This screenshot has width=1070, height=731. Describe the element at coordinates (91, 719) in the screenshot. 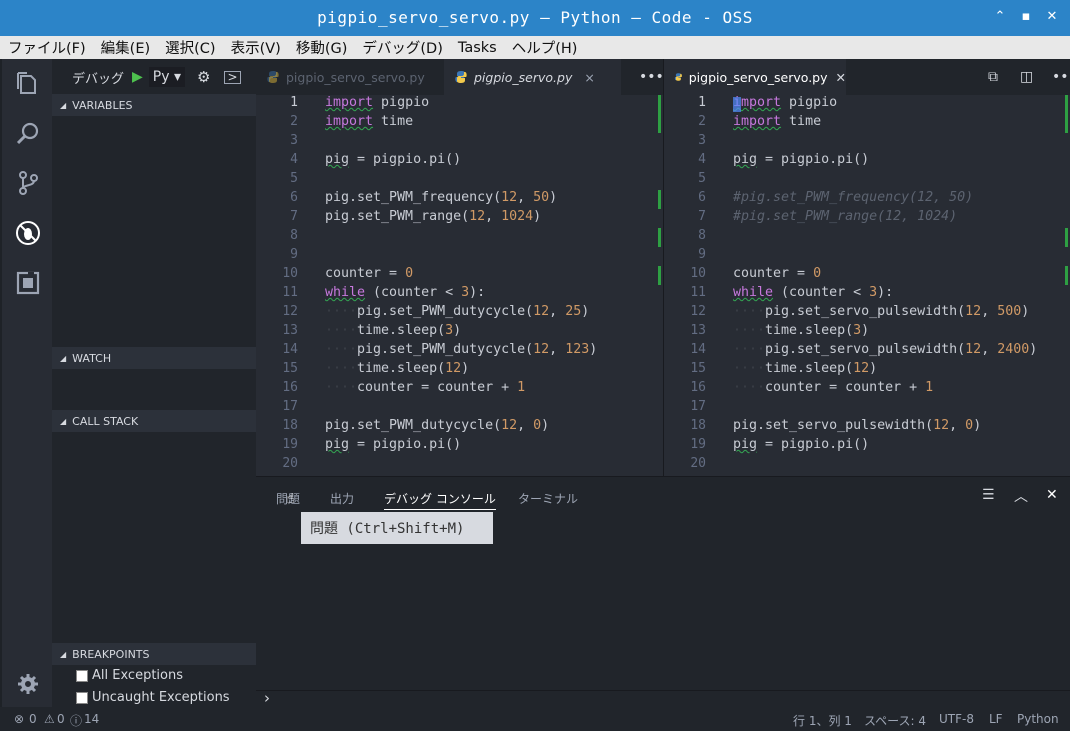

I see `info-count: 14` at that location.